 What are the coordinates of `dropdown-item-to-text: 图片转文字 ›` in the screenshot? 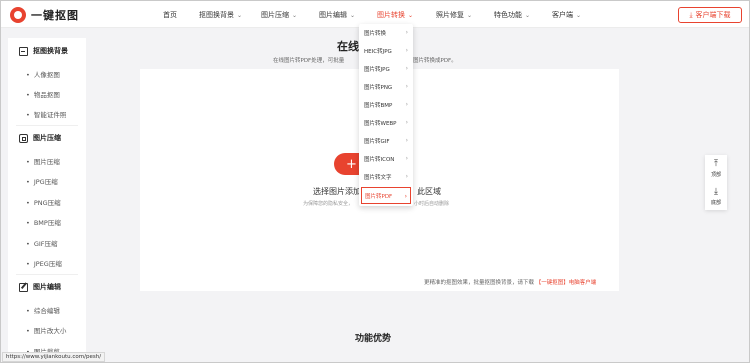 It's located at (386, 176).